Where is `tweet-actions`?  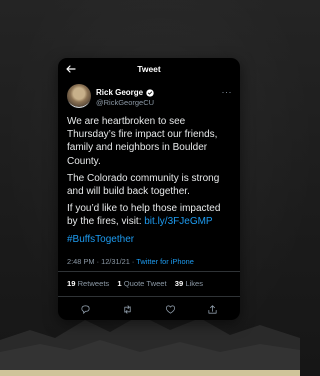 tweet-actions is located at coordinates (149, 308).